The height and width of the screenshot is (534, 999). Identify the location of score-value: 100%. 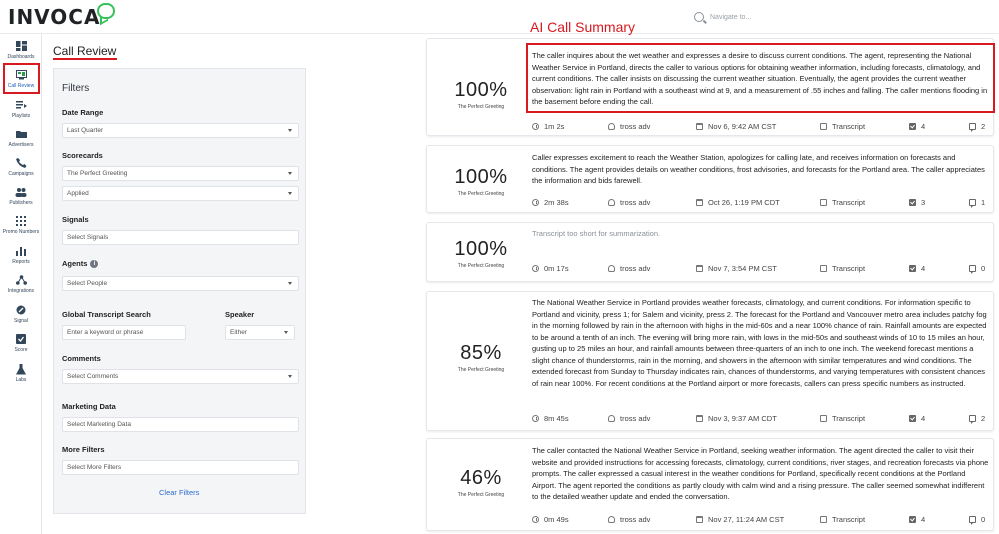
(481, 90).